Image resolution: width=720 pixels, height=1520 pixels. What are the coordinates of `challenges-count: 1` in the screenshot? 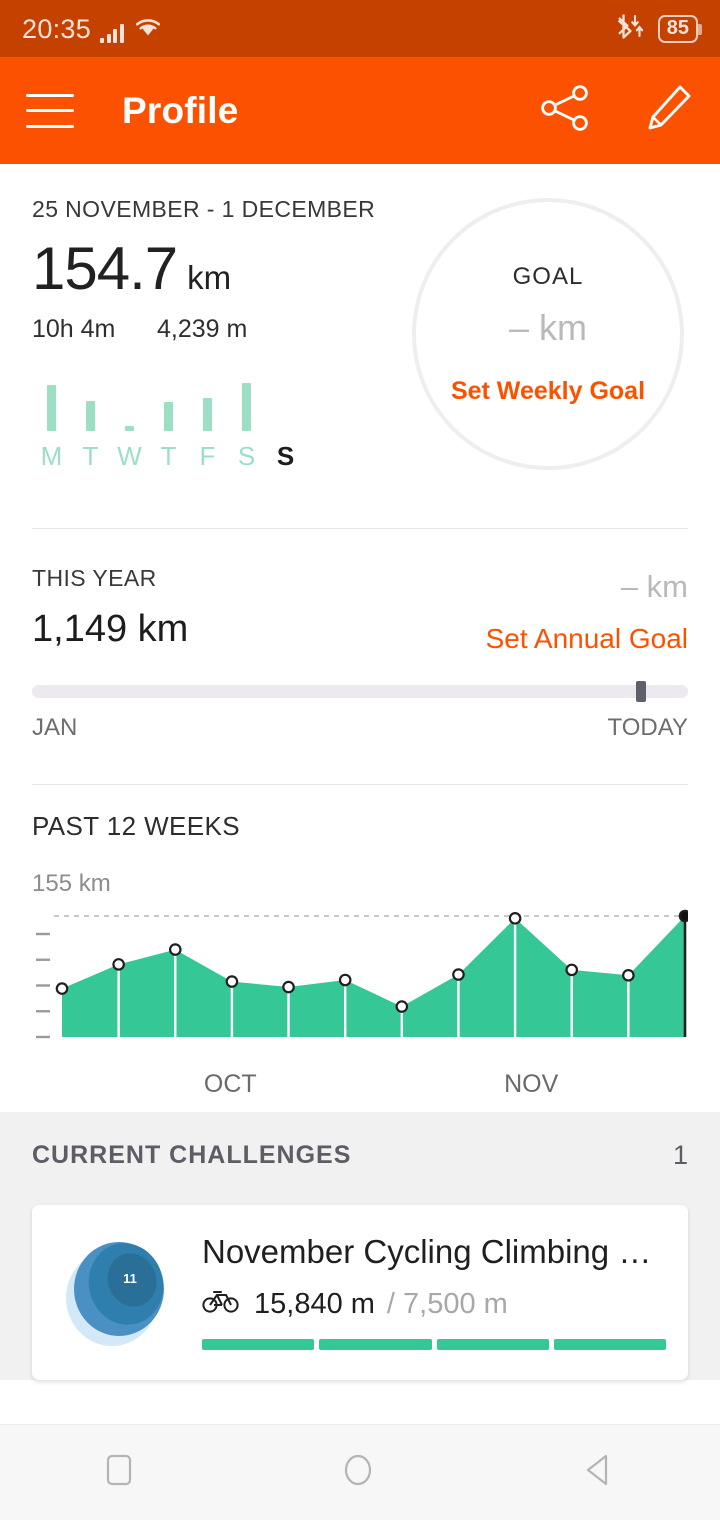 It's located at (680, 1155).